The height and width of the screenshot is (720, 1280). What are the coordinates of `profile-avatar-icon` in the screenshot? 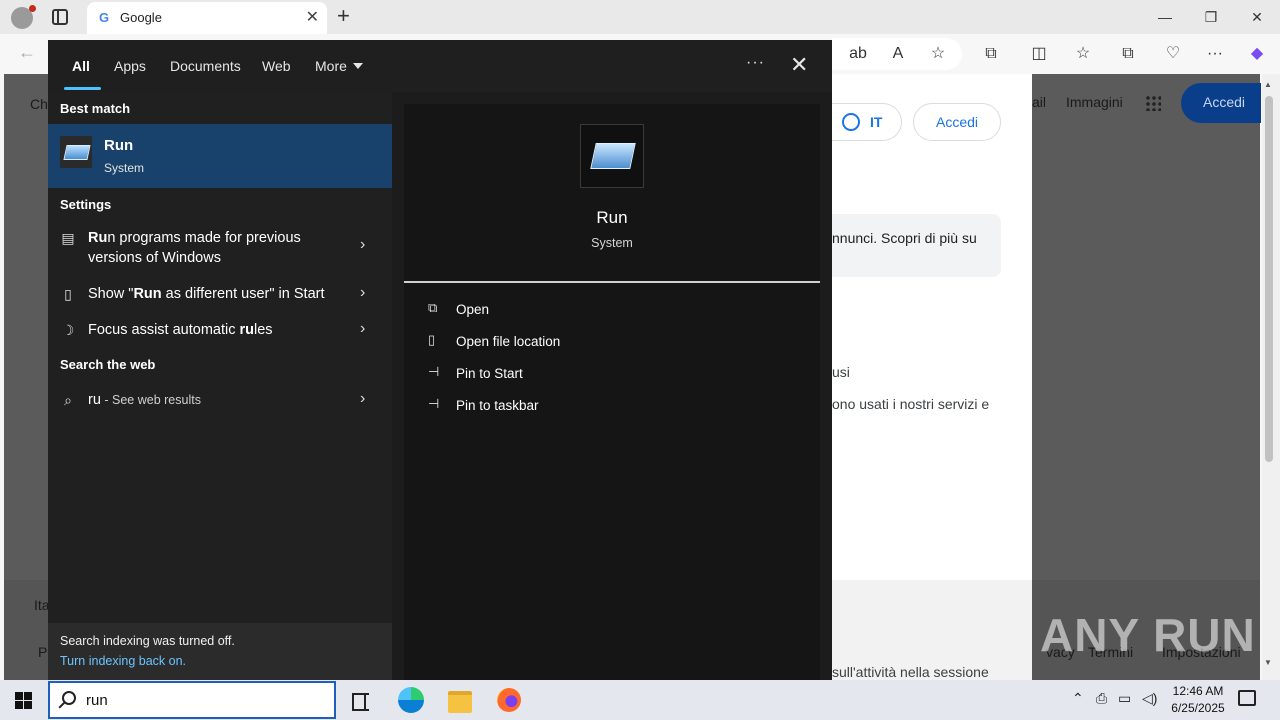 It's located at (23, 17).